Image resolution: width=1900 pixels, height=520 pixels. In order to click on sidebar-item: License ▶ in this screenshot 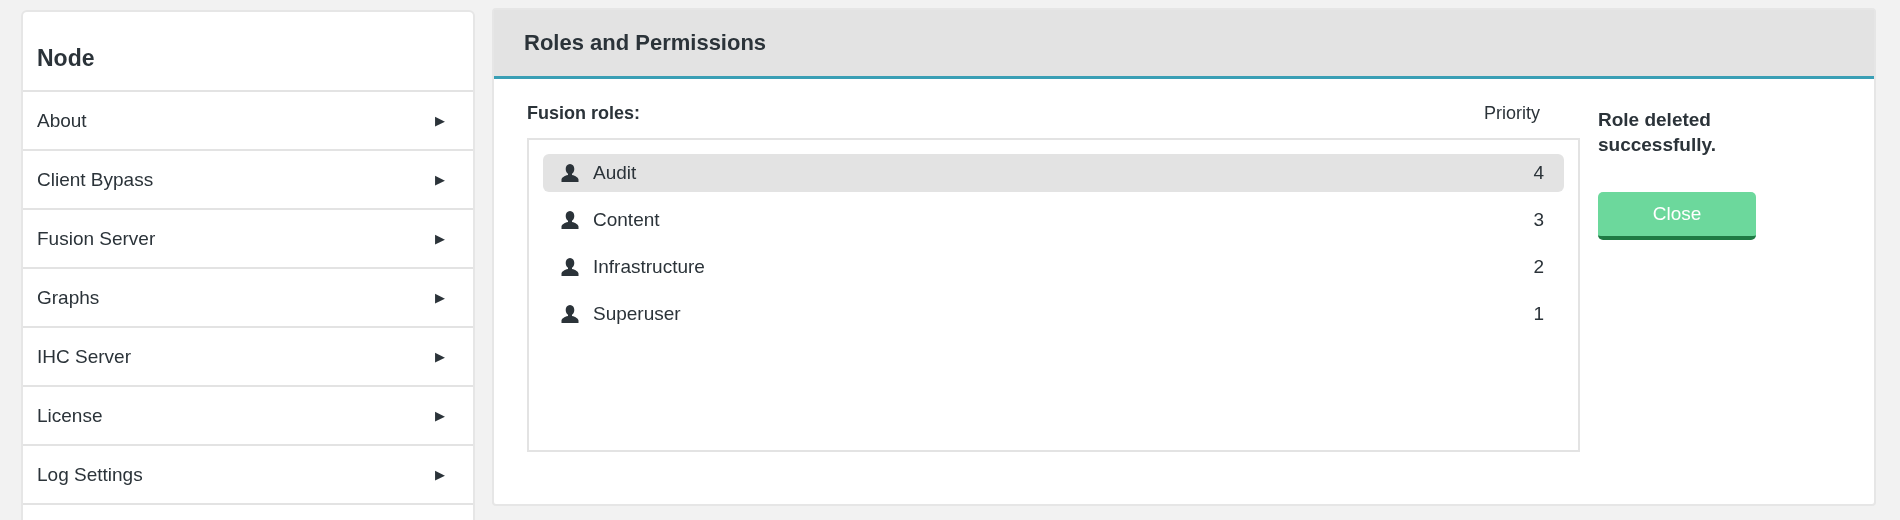, I will do `click(248, 416)`.